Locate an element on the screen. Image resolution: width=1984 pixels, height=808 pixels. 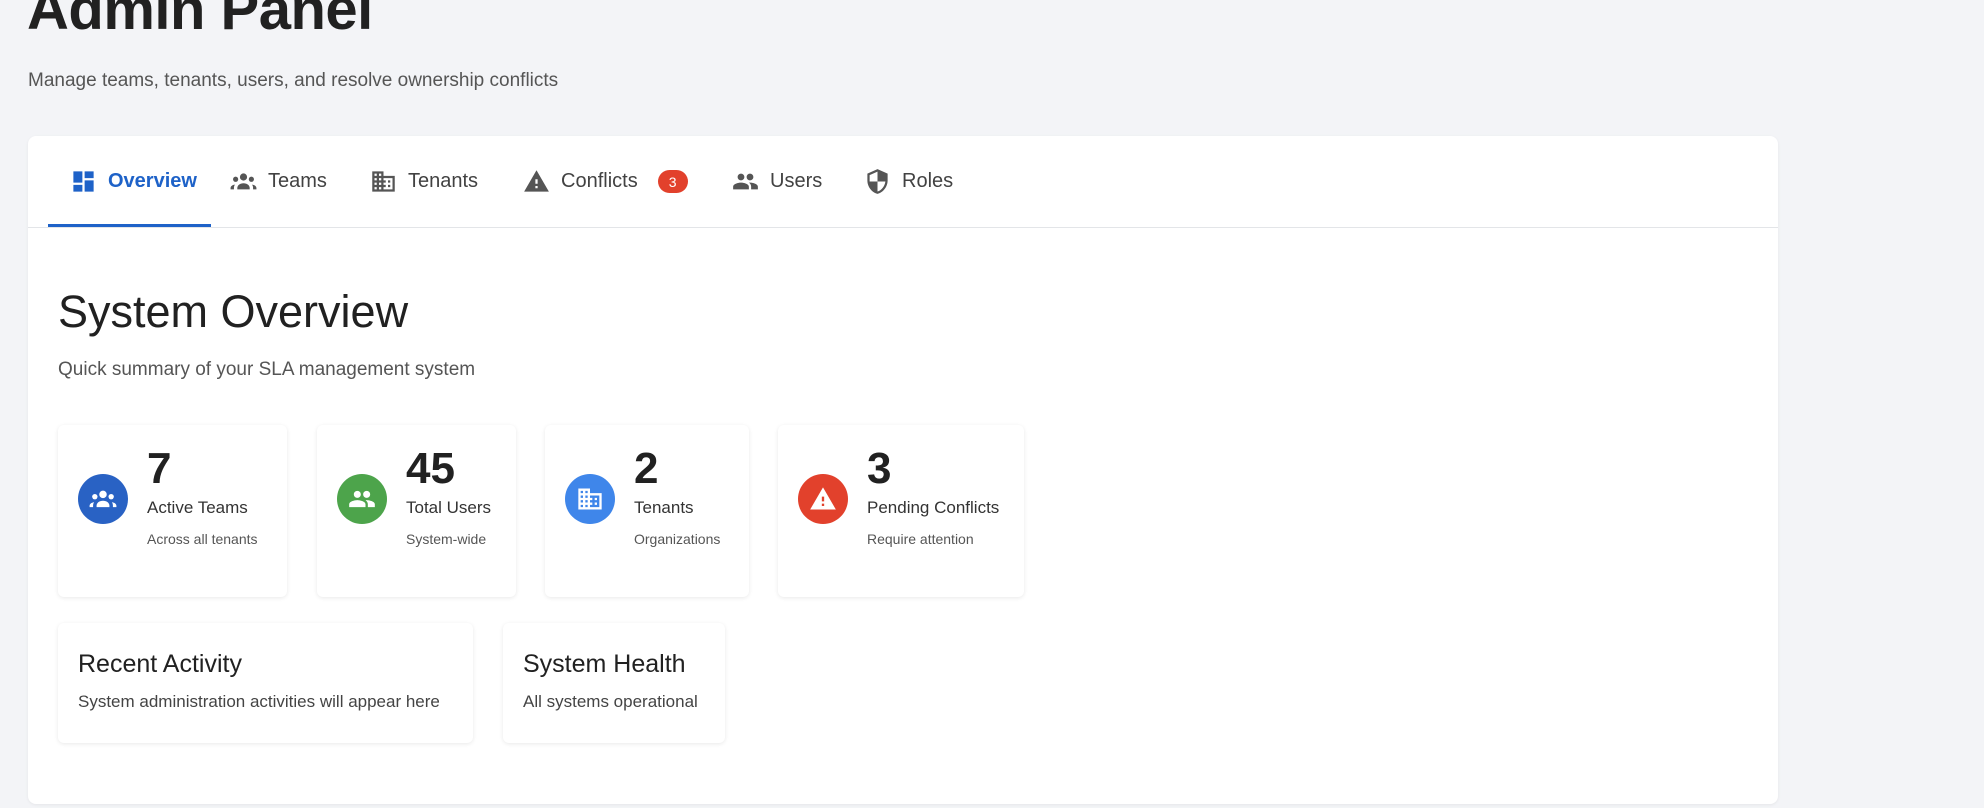
stat-card-tenants: 2 Tenants Organizations is located at coordinates (647, 511).